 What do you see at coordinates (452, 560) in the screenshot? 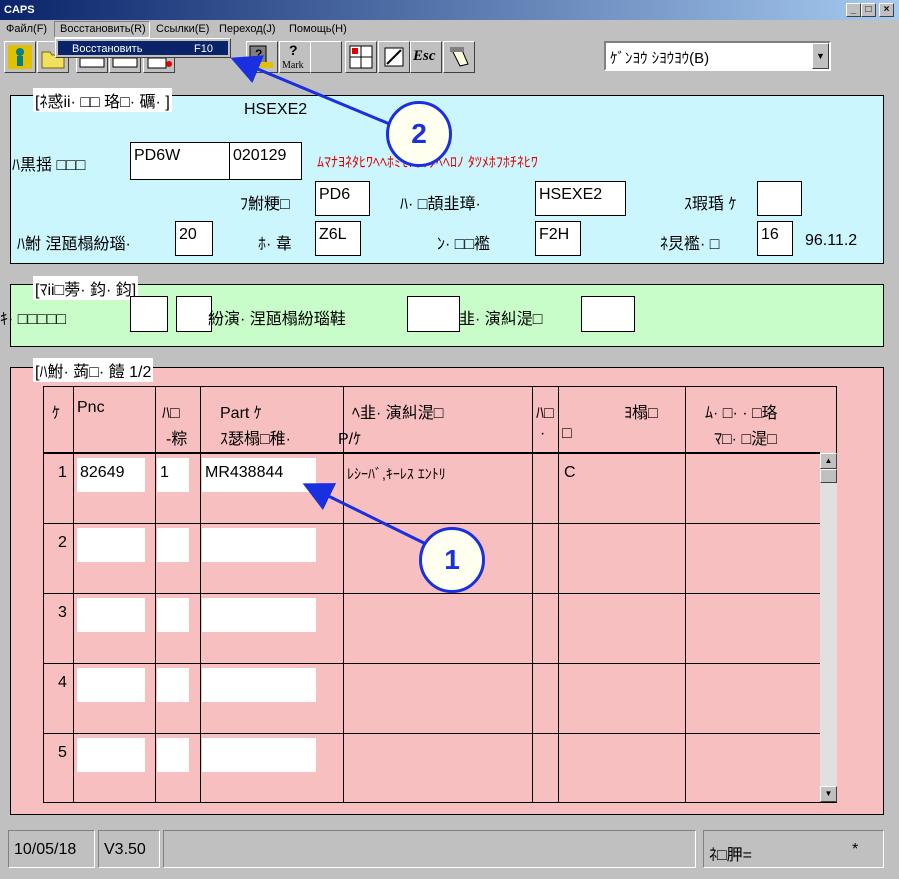
I see `callout-1: 1` at bounding box center [452, 560].